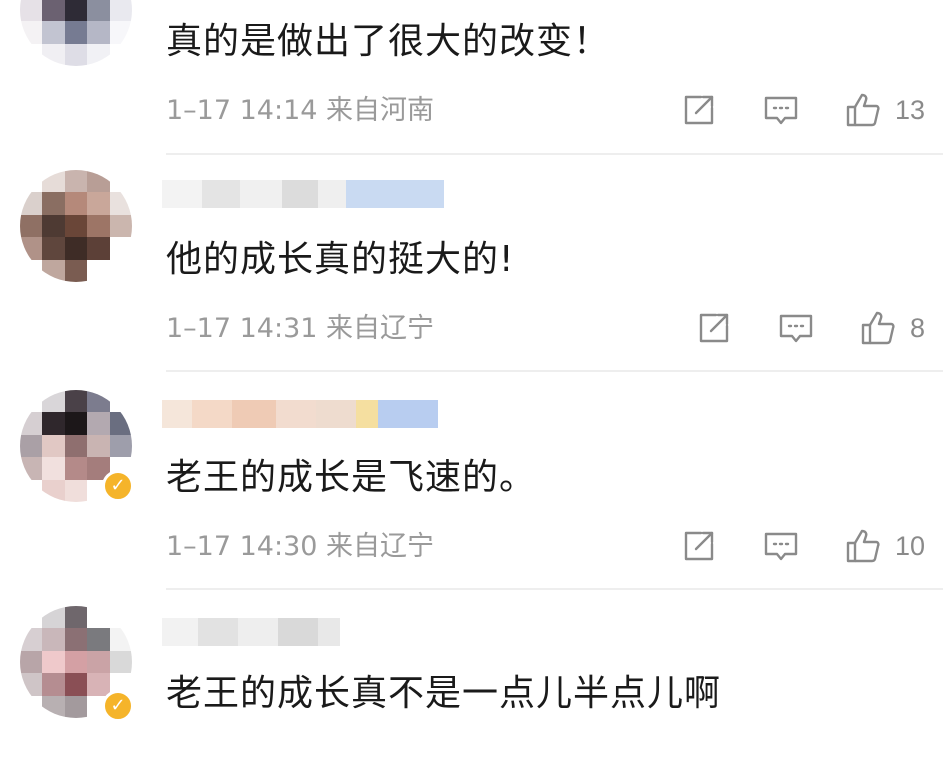 Image resolution: width=943 pixels, height=757 pixels. I want to click on like-button: 10, so click(885, 546).